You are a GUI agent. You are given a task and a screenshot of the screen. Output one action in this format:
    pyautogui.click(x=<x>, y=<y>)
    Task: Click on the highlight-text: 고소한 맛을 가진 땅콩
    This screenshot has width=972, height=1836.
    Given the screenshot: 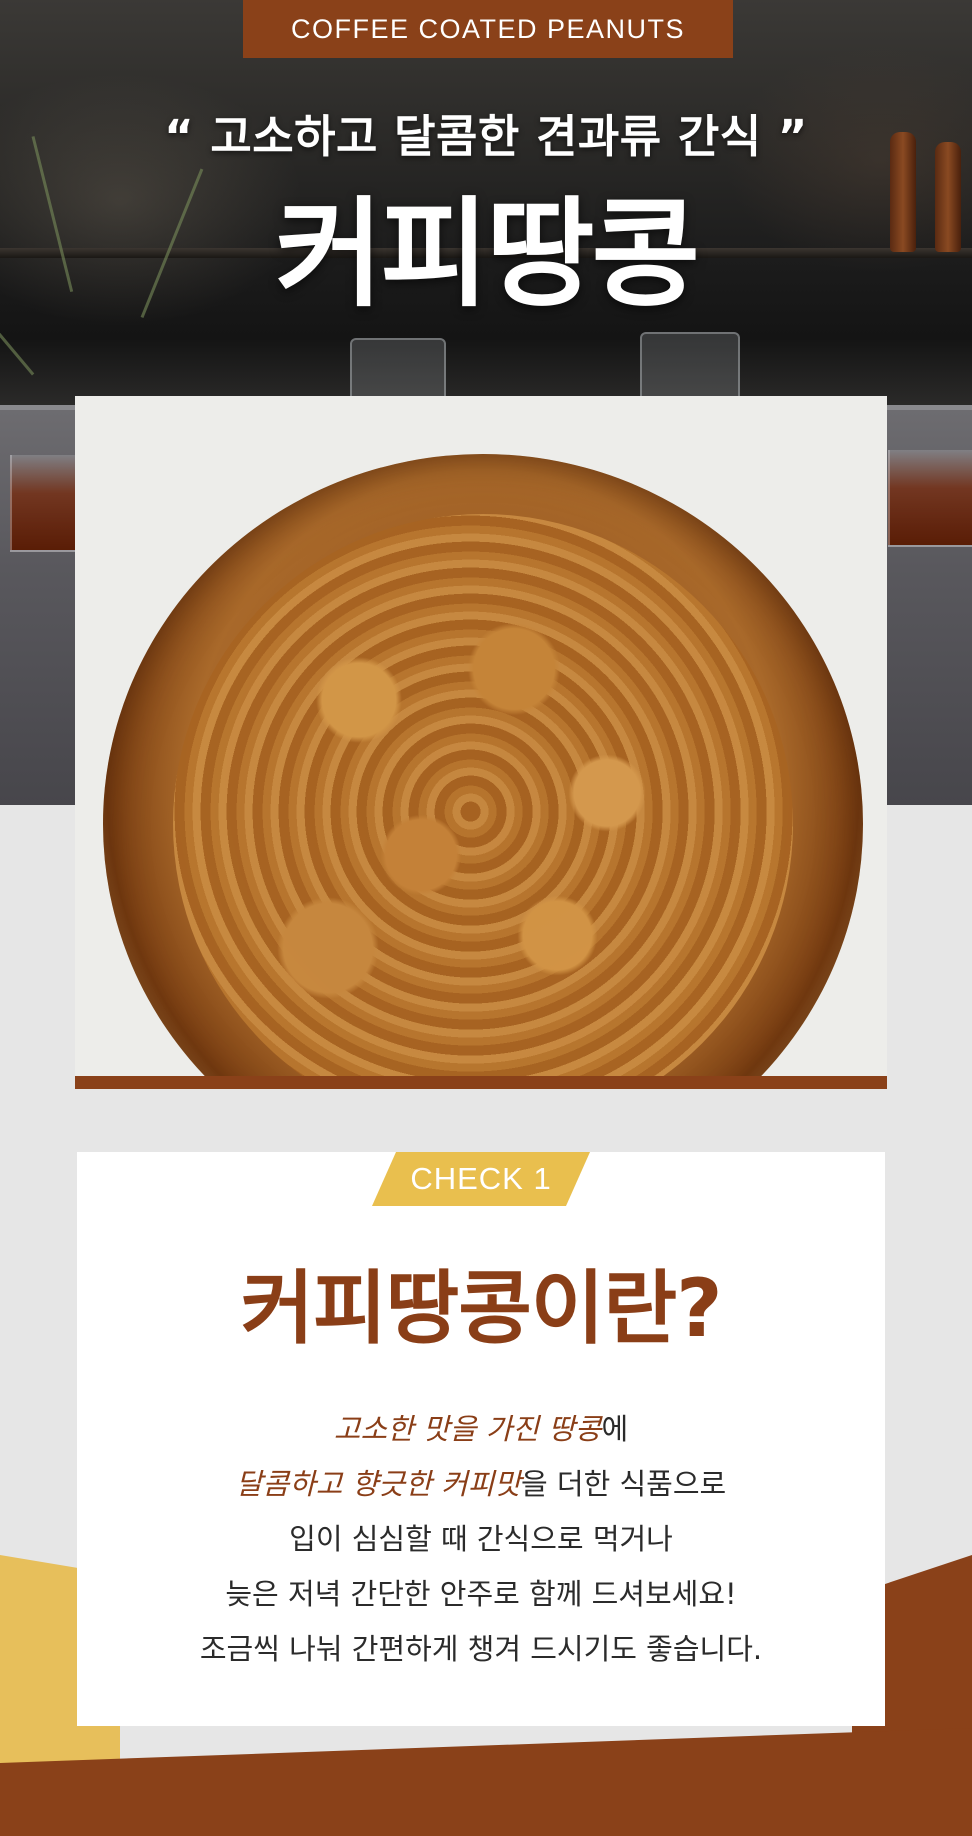 What is the action you would take?
    pyautogui.click(x=467, y=1429)
    